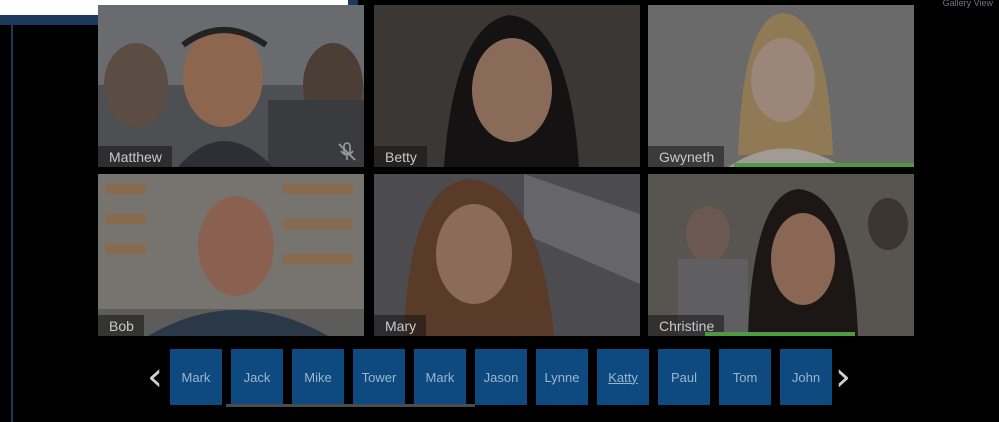  Describe the element at coordinates (121, 325) in the screenshot. I see `participant-name: Bob` at that location.